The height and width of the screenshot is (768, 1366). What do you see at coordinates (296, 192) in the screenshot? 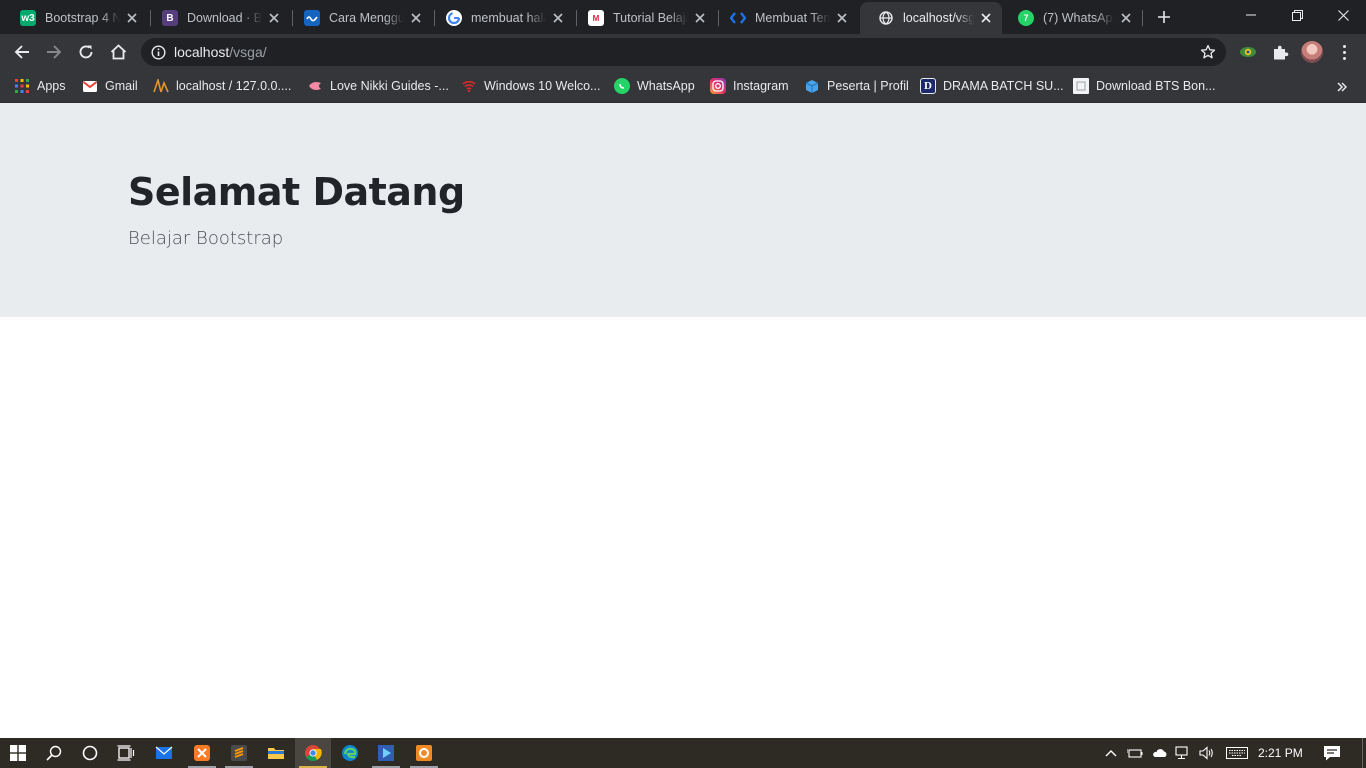
I see `page-title: Selamat Datang` at bounding box center [296, 192].